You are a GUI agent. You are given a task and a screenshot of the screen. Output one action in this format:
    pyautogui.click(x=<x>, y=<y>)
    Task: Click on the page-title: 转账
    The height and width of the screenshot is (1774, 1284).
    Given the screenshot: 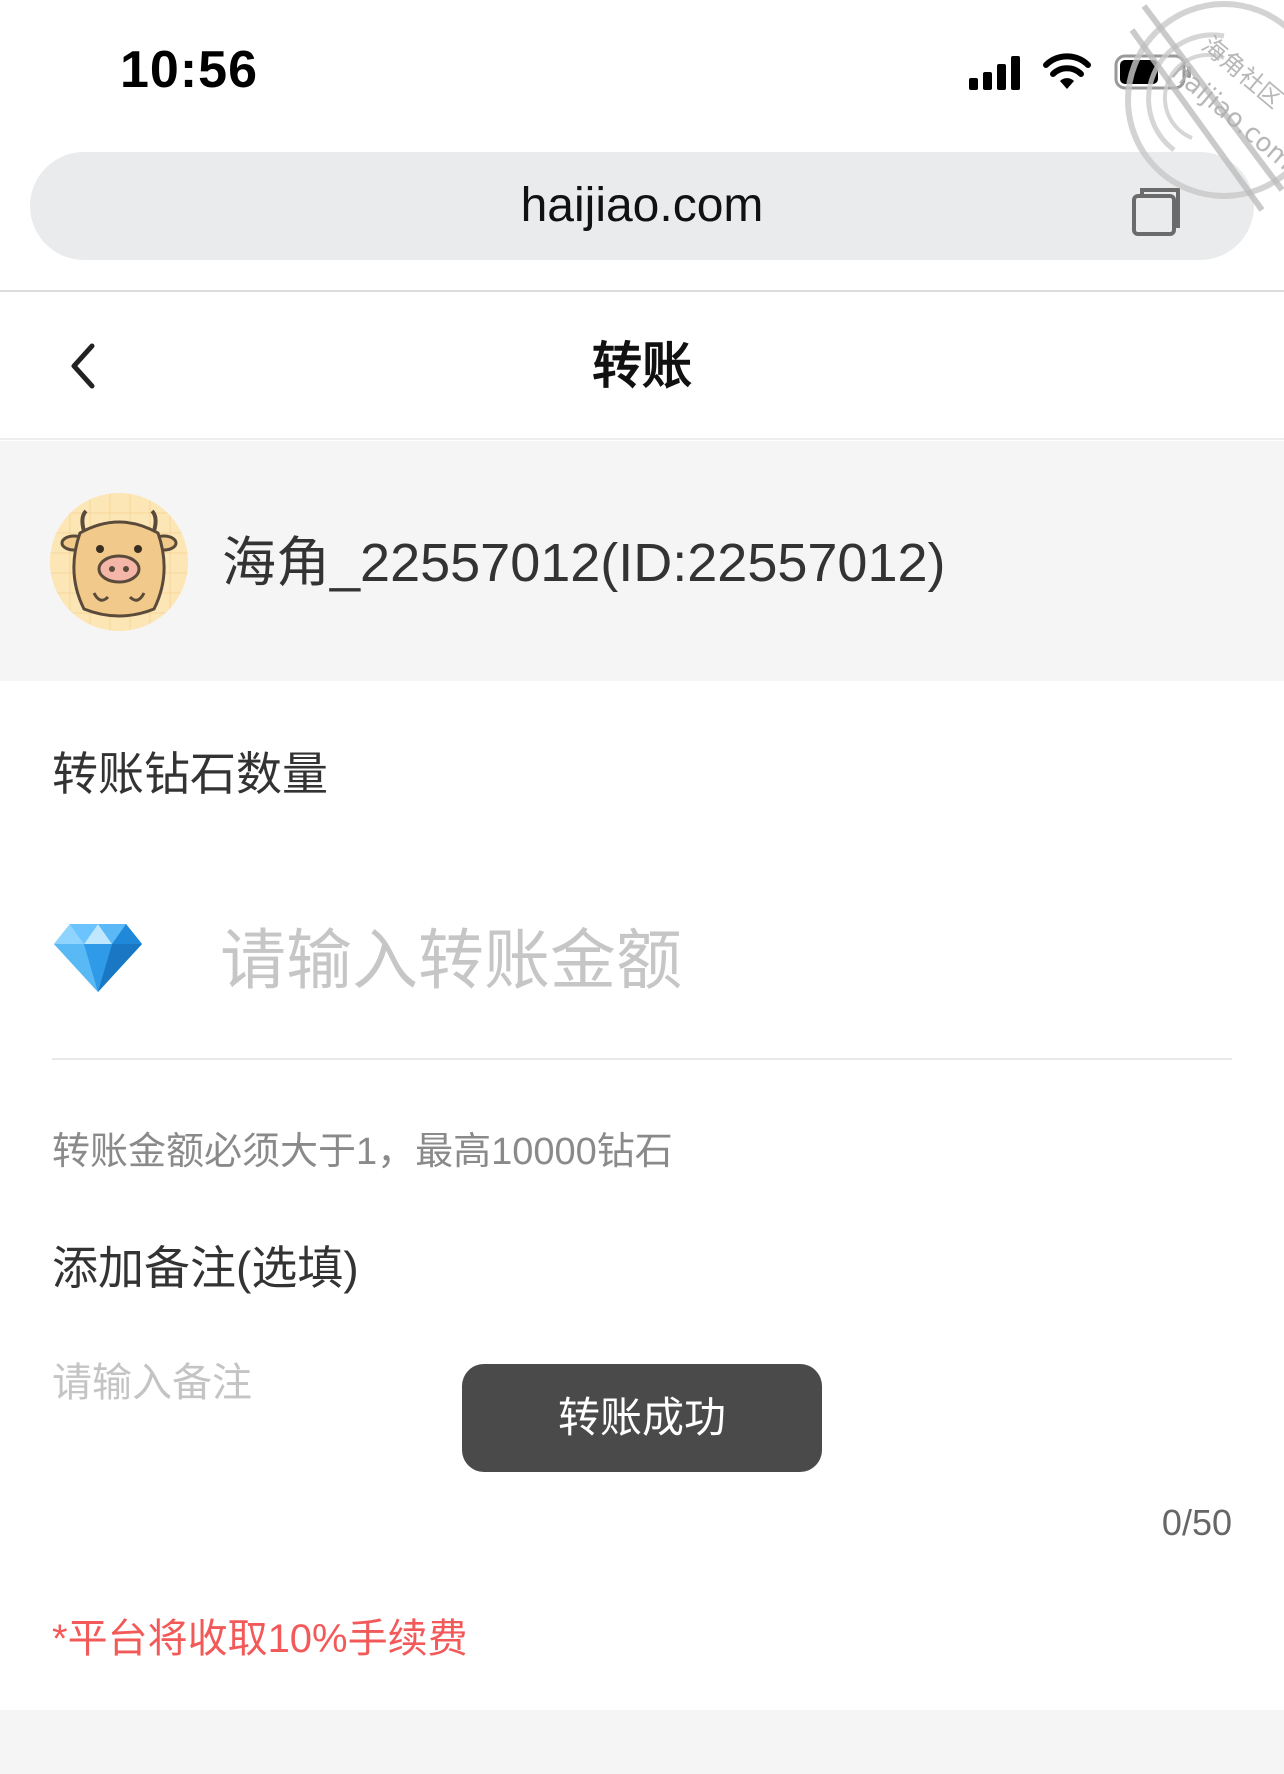 What is the action you would take?
    pyautogui.click(x=642, y=366)
    